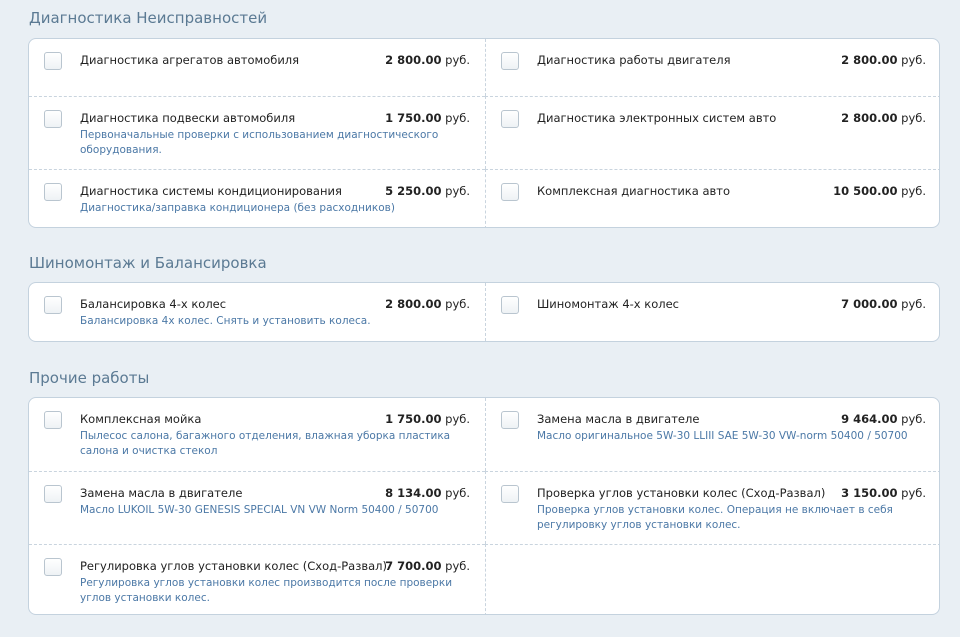  Describe the element at coordinates (634, 60) in the screenshot. I see `service-name: Диагностика работы двигателя` at that location.